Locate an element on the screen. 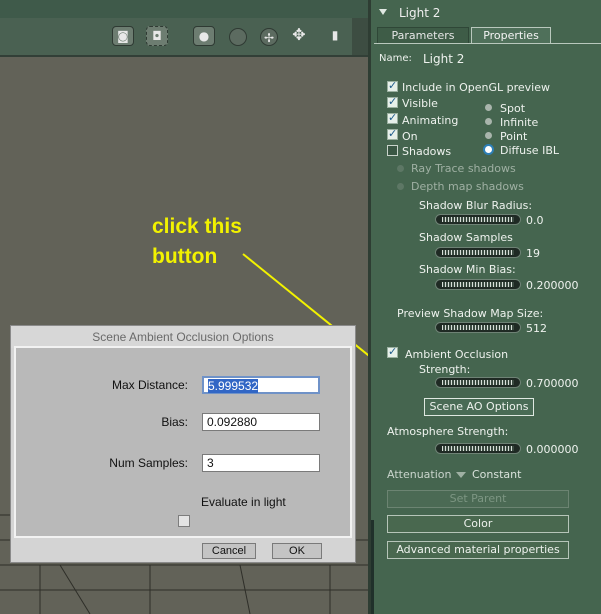  on-label: On is located at coordinates (410, 136).